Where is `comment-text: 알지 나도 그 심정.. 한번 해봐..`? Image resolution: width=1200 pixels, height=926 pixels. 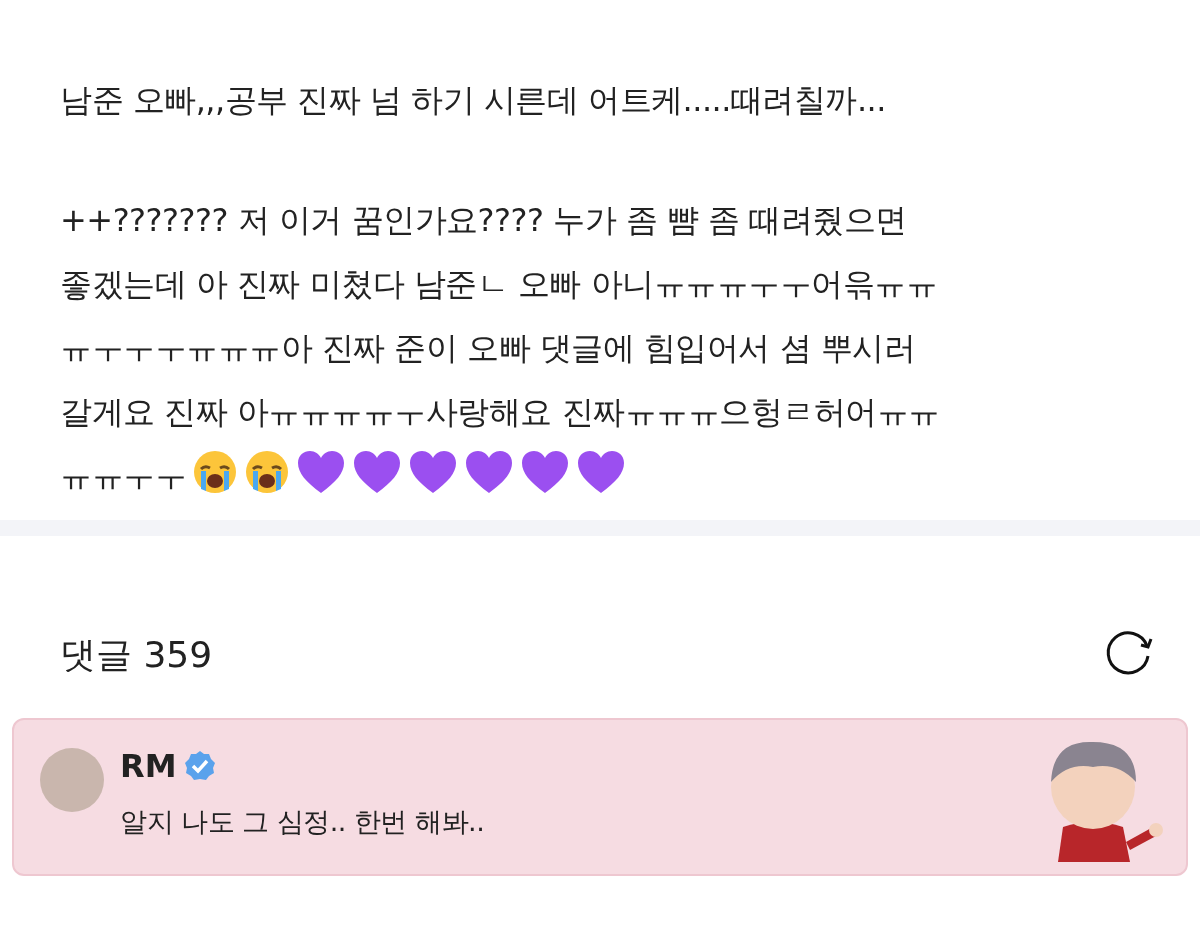 comment-text: 알지 나도 그 심정.. 한번 해봐.. is located at coordinates (303, 822).